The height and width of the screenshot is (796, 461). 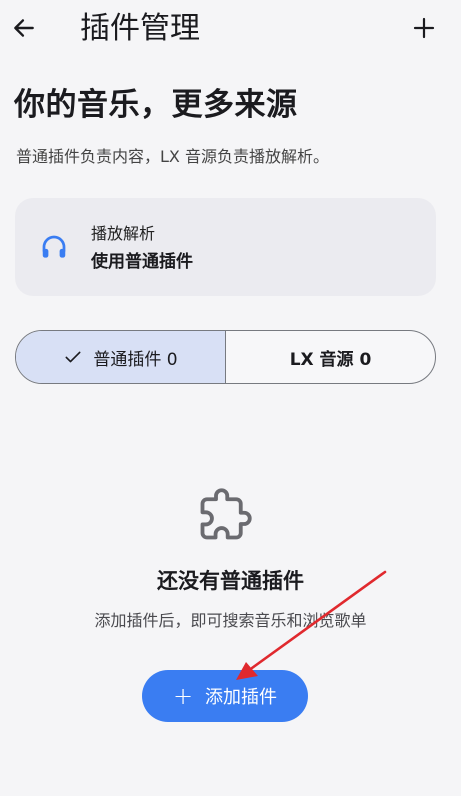 What do you see at coordinates (156, 105) in the screenshot?
I see `hero-headline: 你的音乐，更多来源` at bounding box center [156, 105].